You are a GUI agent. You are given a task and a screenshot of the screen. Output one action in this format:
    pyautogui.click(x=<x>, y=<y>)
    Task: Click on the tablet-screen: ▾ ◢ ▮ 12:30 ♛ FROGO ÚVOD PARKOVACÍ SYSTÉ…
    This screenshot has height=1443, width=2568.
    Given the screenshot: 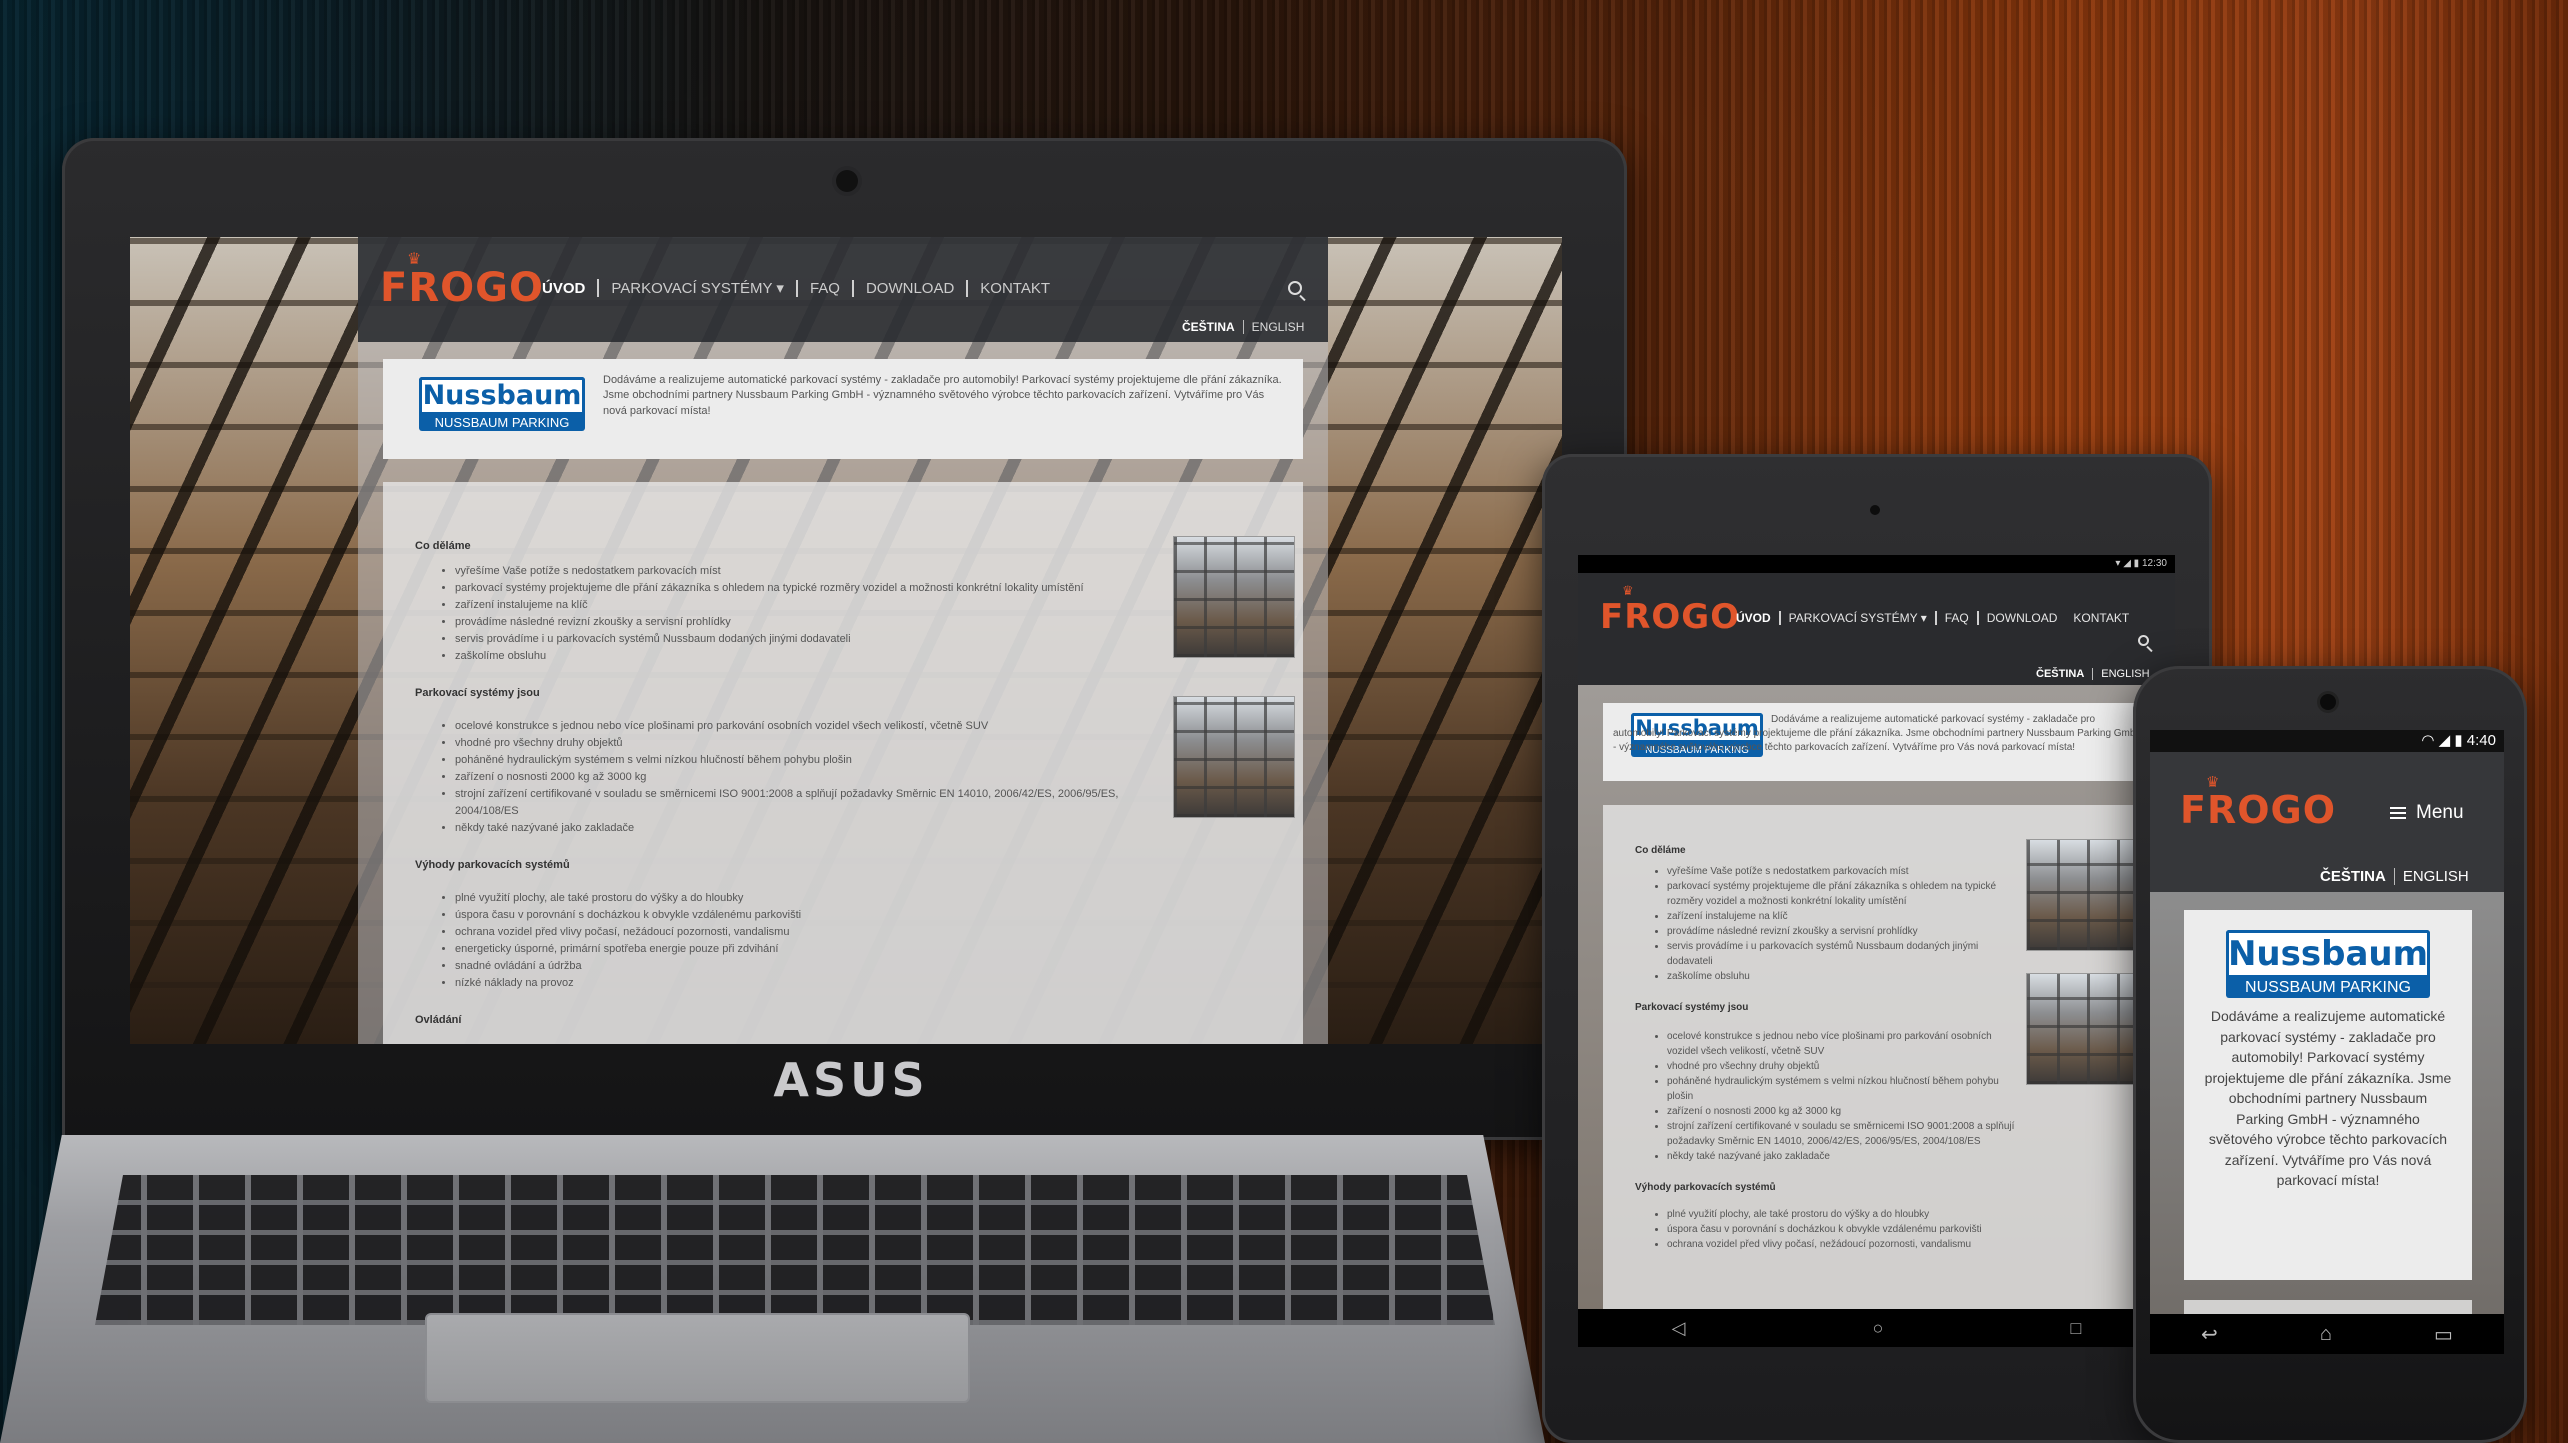 What is the action you would take?
    pyautogui.click(x=1876, y=951)
    